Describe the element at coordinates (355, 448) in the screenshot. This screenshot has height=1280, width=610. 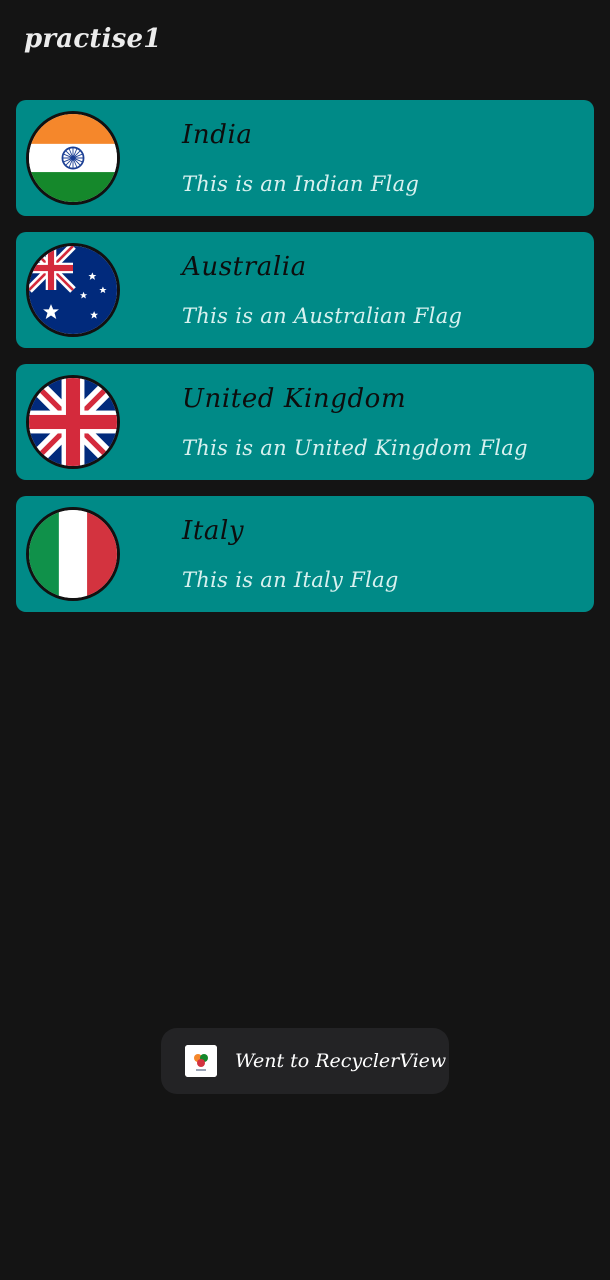
I see `country-description: This is an United Kingdom Flag` at that location.